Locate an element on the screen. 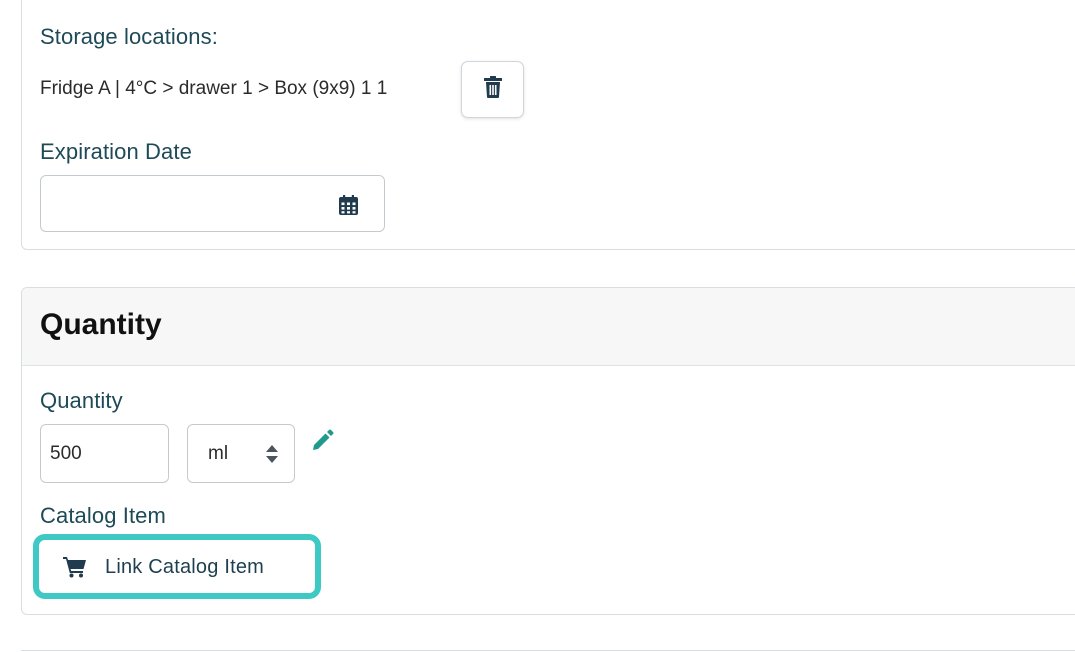 This screenshot has width=1075, height=652. expiration-date-field is located at coordinates (212, 203).